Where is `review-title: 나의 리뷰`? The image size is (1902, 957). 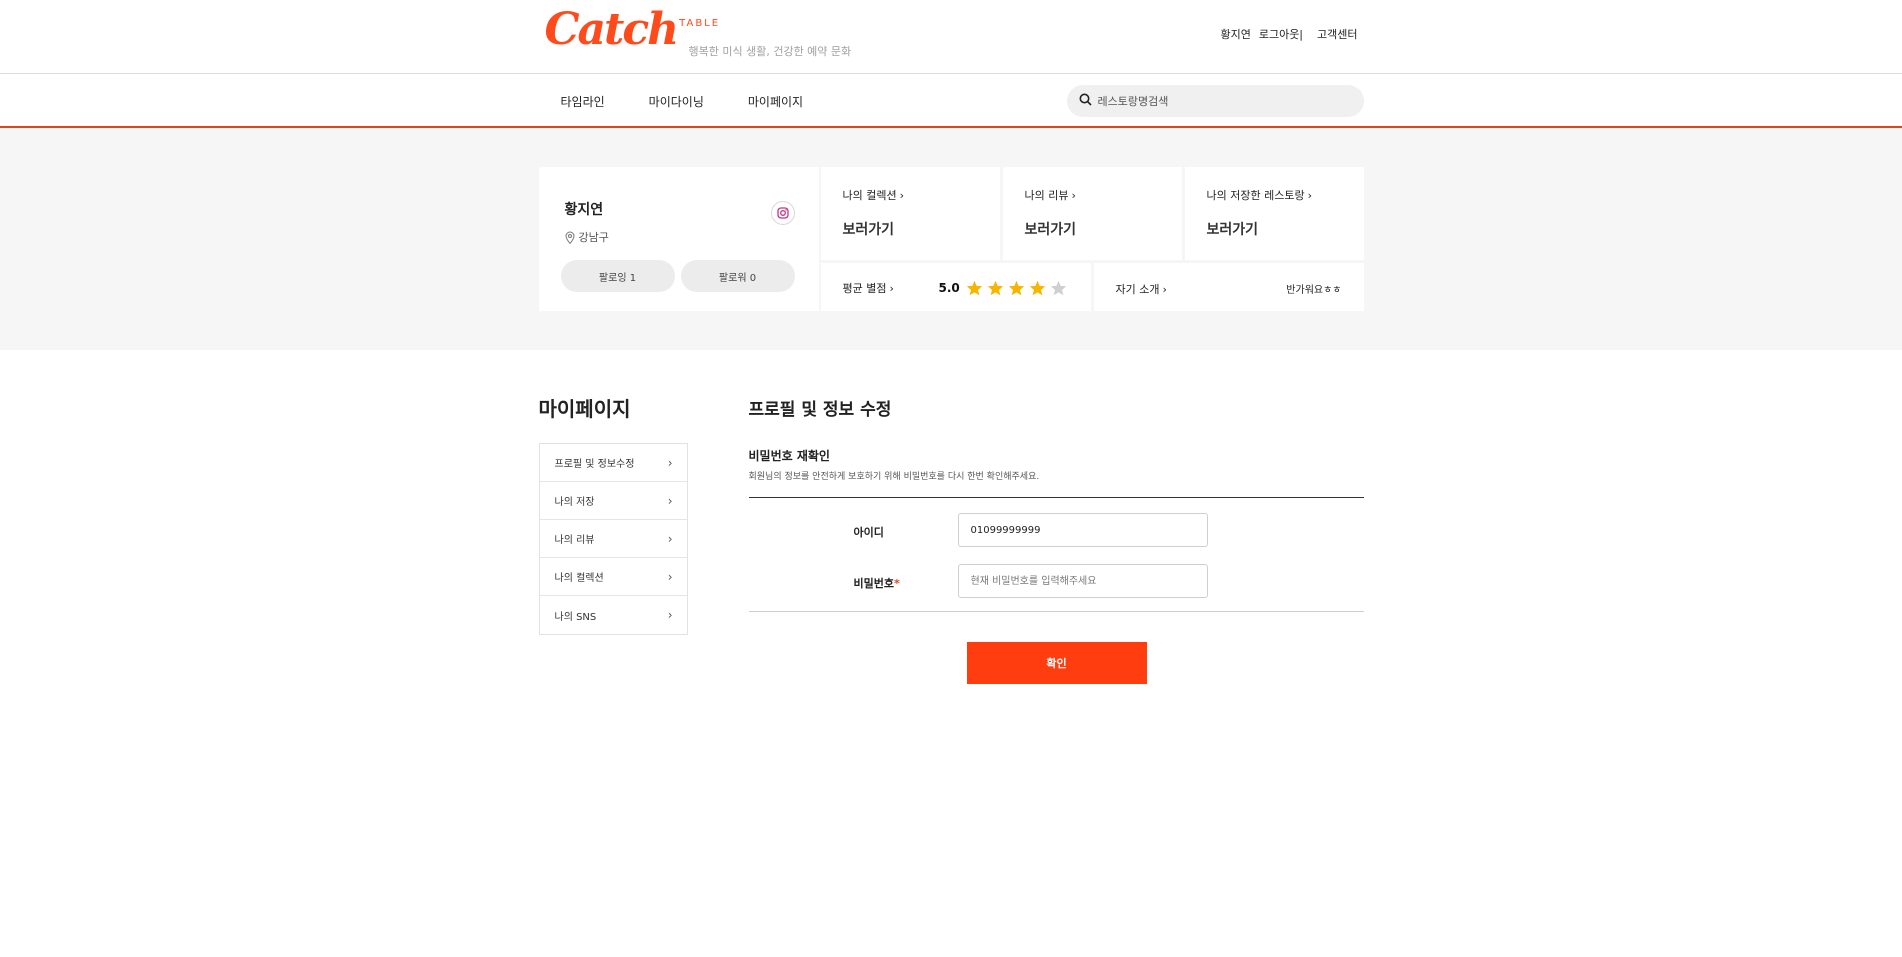 review-title: 나의 리뷰 is located at coordinates (1046, 195).